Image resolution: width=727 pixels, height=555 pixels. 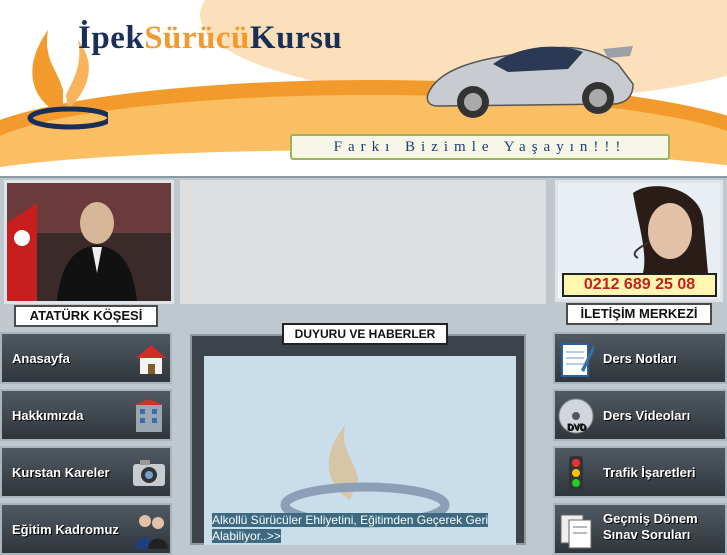 I want to click on ataturk-photo, so click(x=89, y=242).